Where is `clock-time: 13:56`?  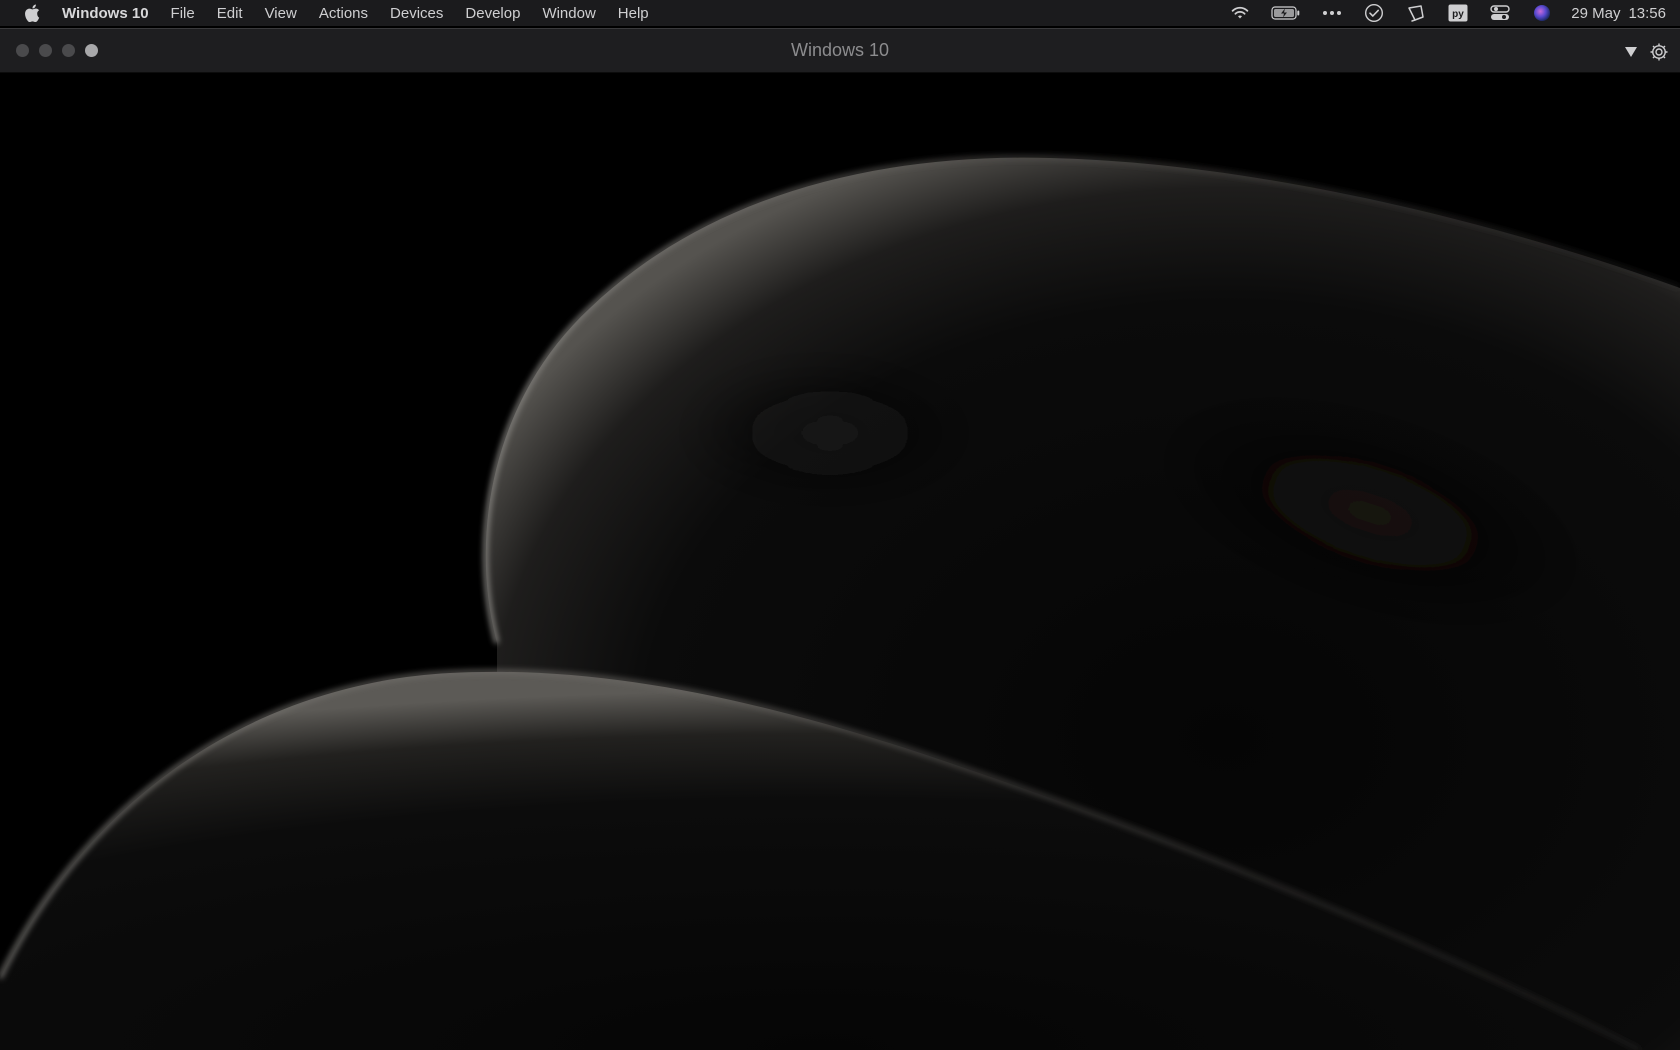
clock-time: 13:56 is located at coordinates (1647, 13).